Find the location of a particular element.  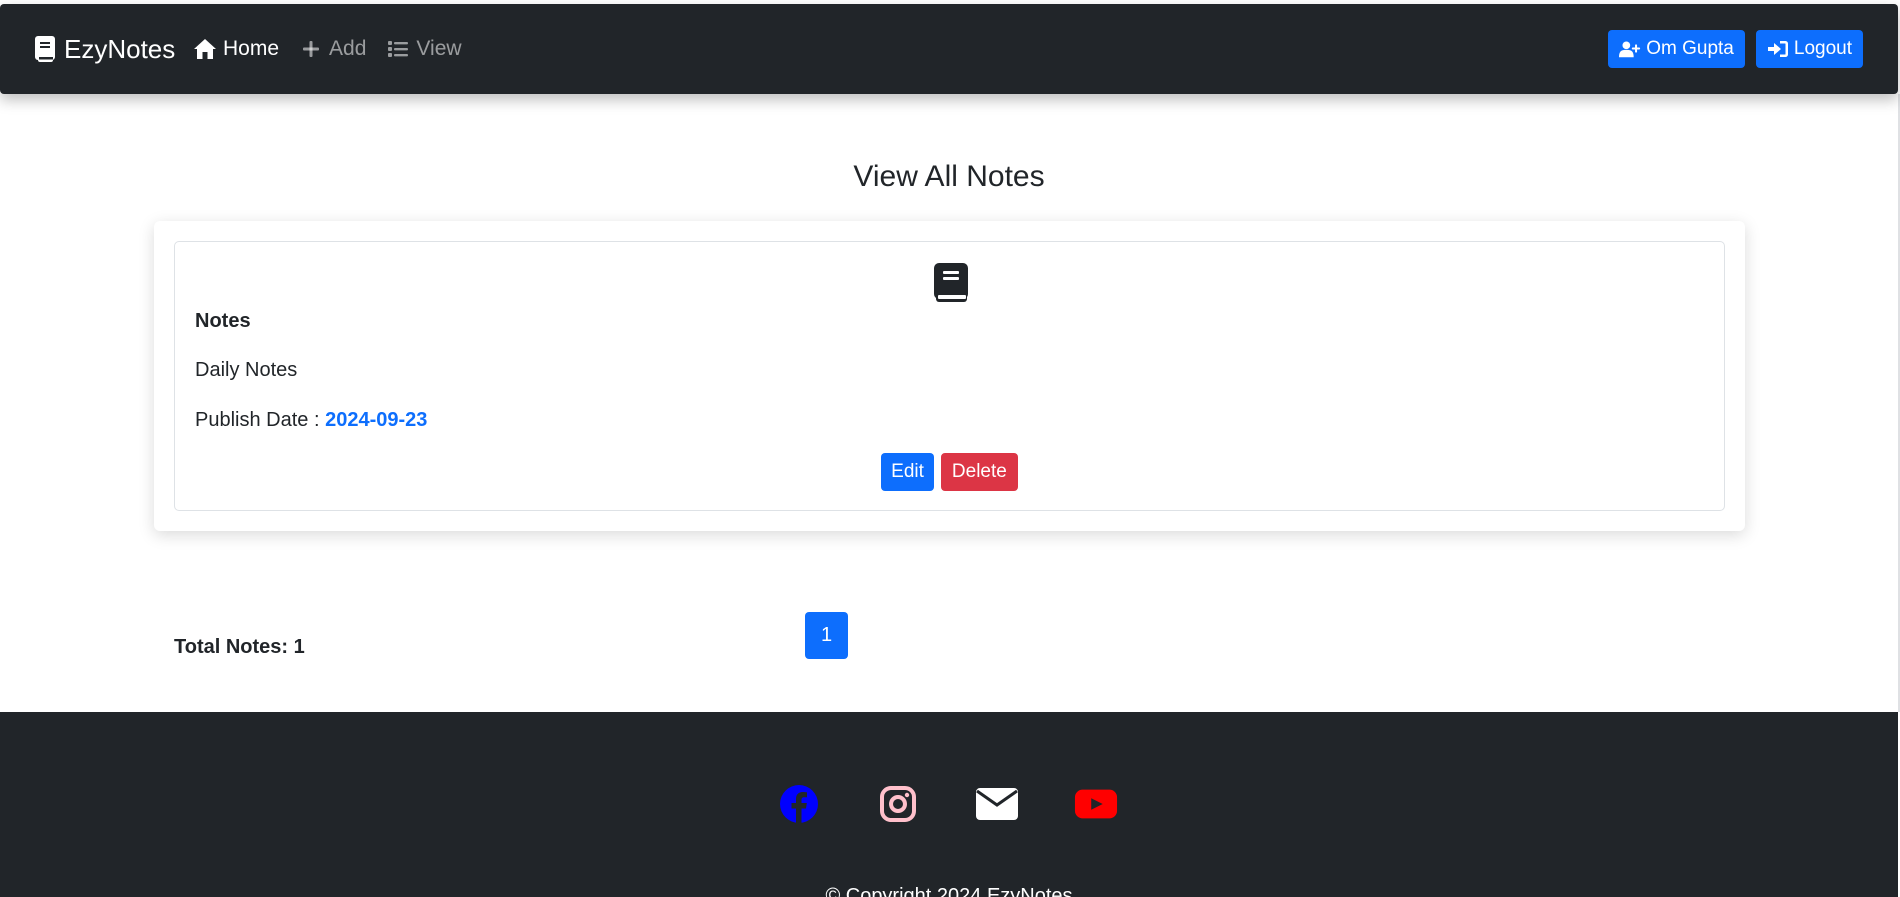

note-actions: Edit Delete is located at coordinates (949, 472).